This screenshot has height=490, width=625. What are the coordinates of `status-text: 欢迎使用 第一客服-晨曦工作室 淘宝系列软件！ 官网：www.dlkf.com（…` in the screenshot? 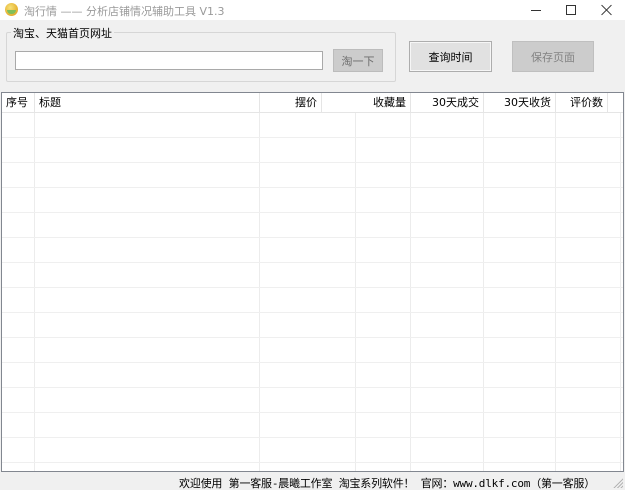 It's located at (387, 483).